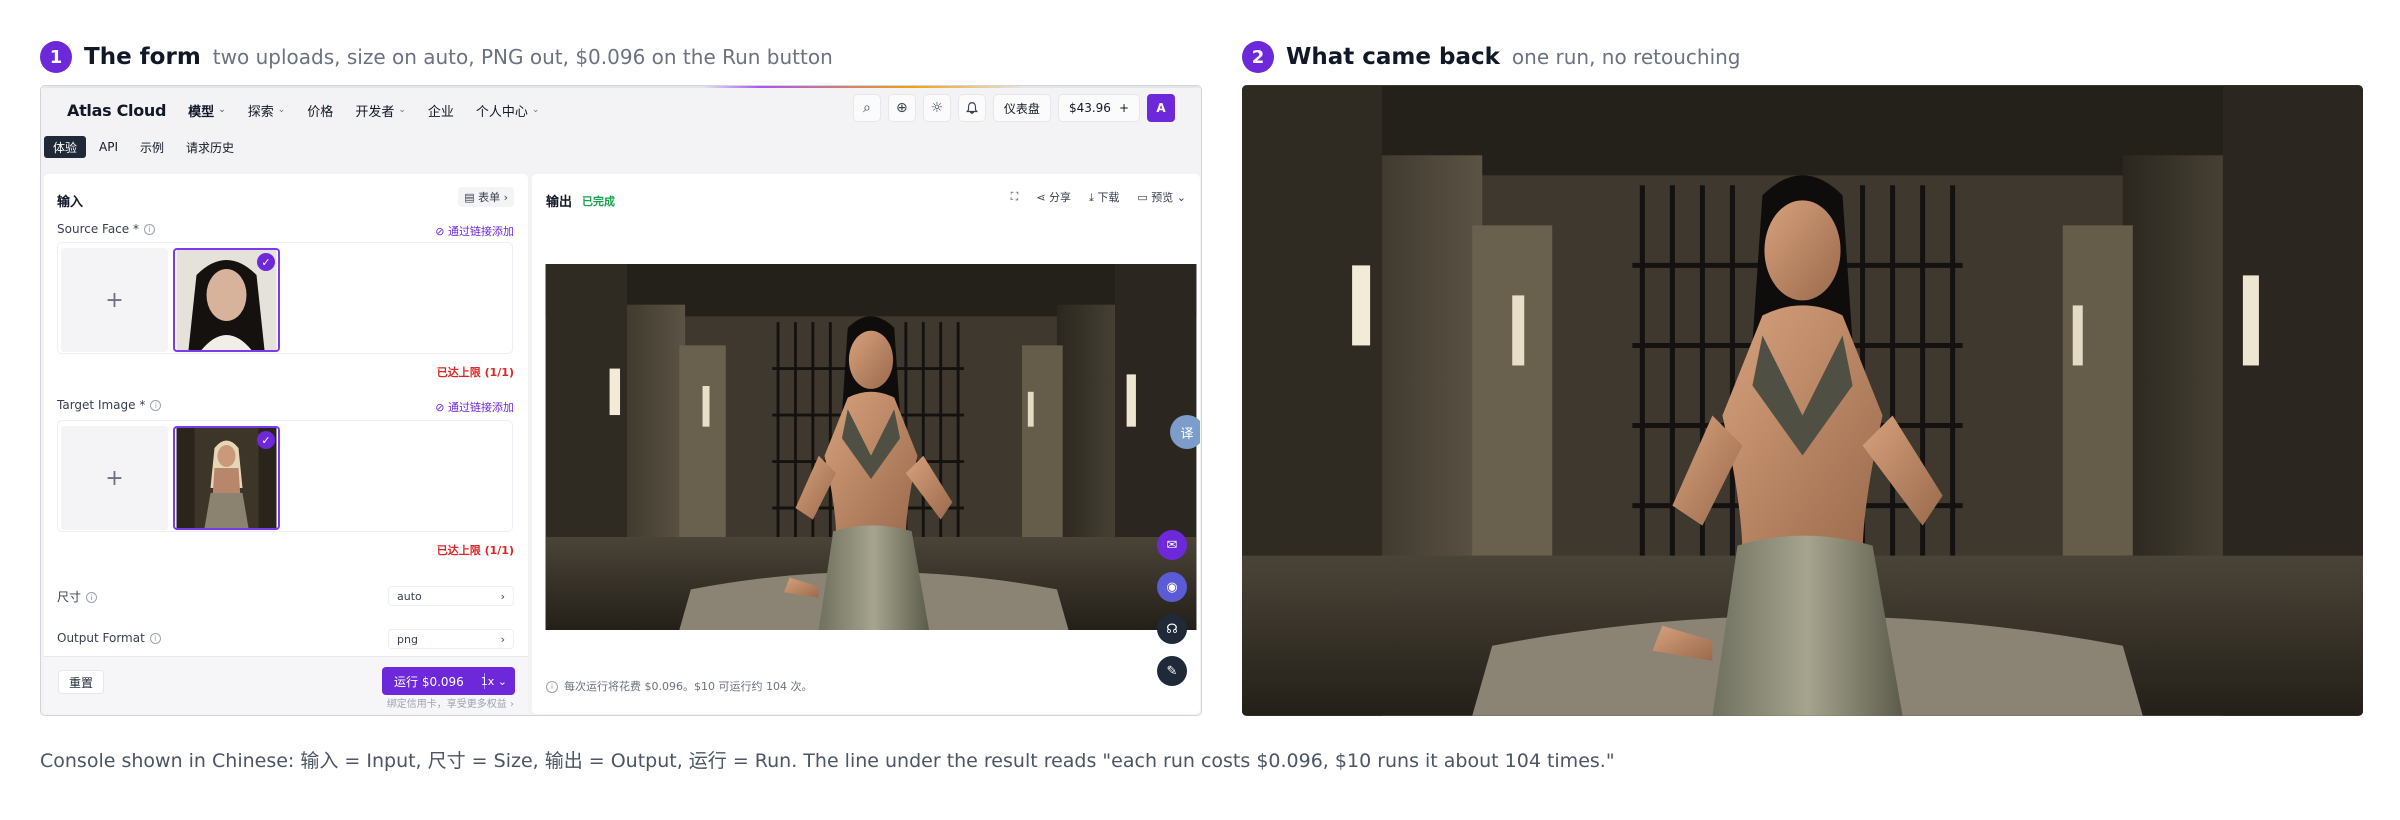 Image resolution: width=2400 pixels, height=820 pixels. Describe the element at coordinates (1161, 108) in the screenshot. I see `avatar: A` at that location.